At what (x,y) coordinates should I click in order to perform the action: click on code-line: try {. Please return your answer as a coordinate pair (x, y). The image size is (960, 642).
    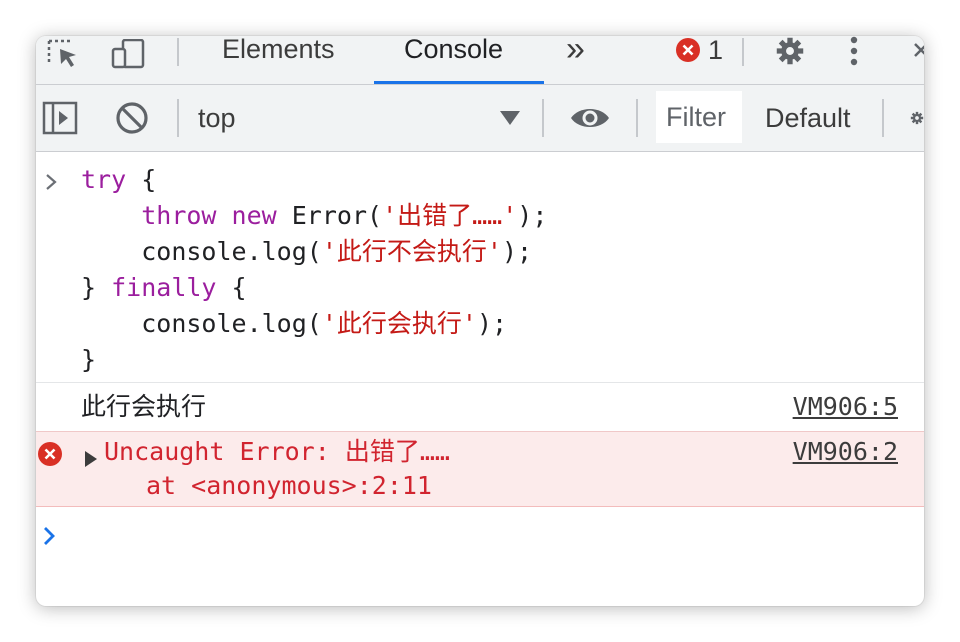
    Looking at the image, I should click on (118, 180).